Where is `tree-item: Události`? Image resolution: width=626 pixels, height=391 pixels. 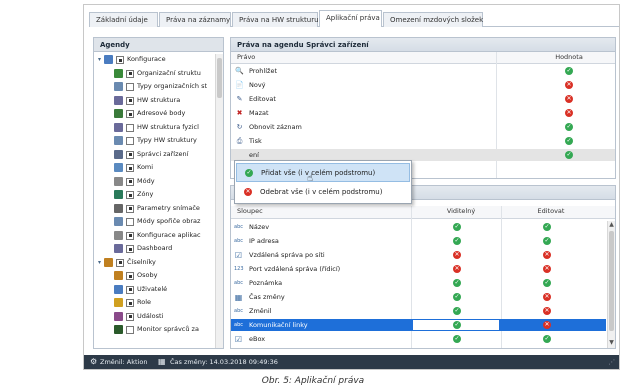 tree-item: Události is located at coordinates (154, 317).